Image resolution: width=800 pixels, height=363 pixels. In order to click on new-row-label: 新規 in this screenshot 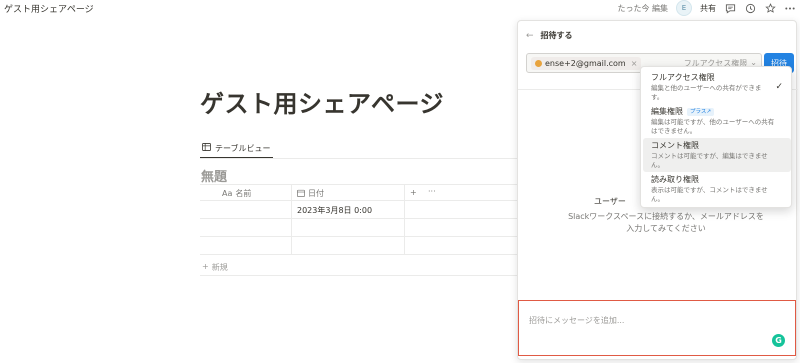, I will do `click(219, 267)`.